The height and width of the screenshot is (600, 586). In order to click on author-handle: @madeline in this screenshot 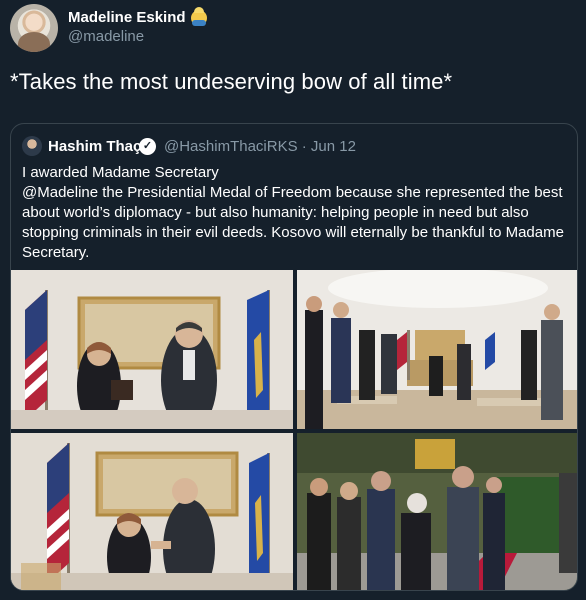, I will do `click(106, 36)`.